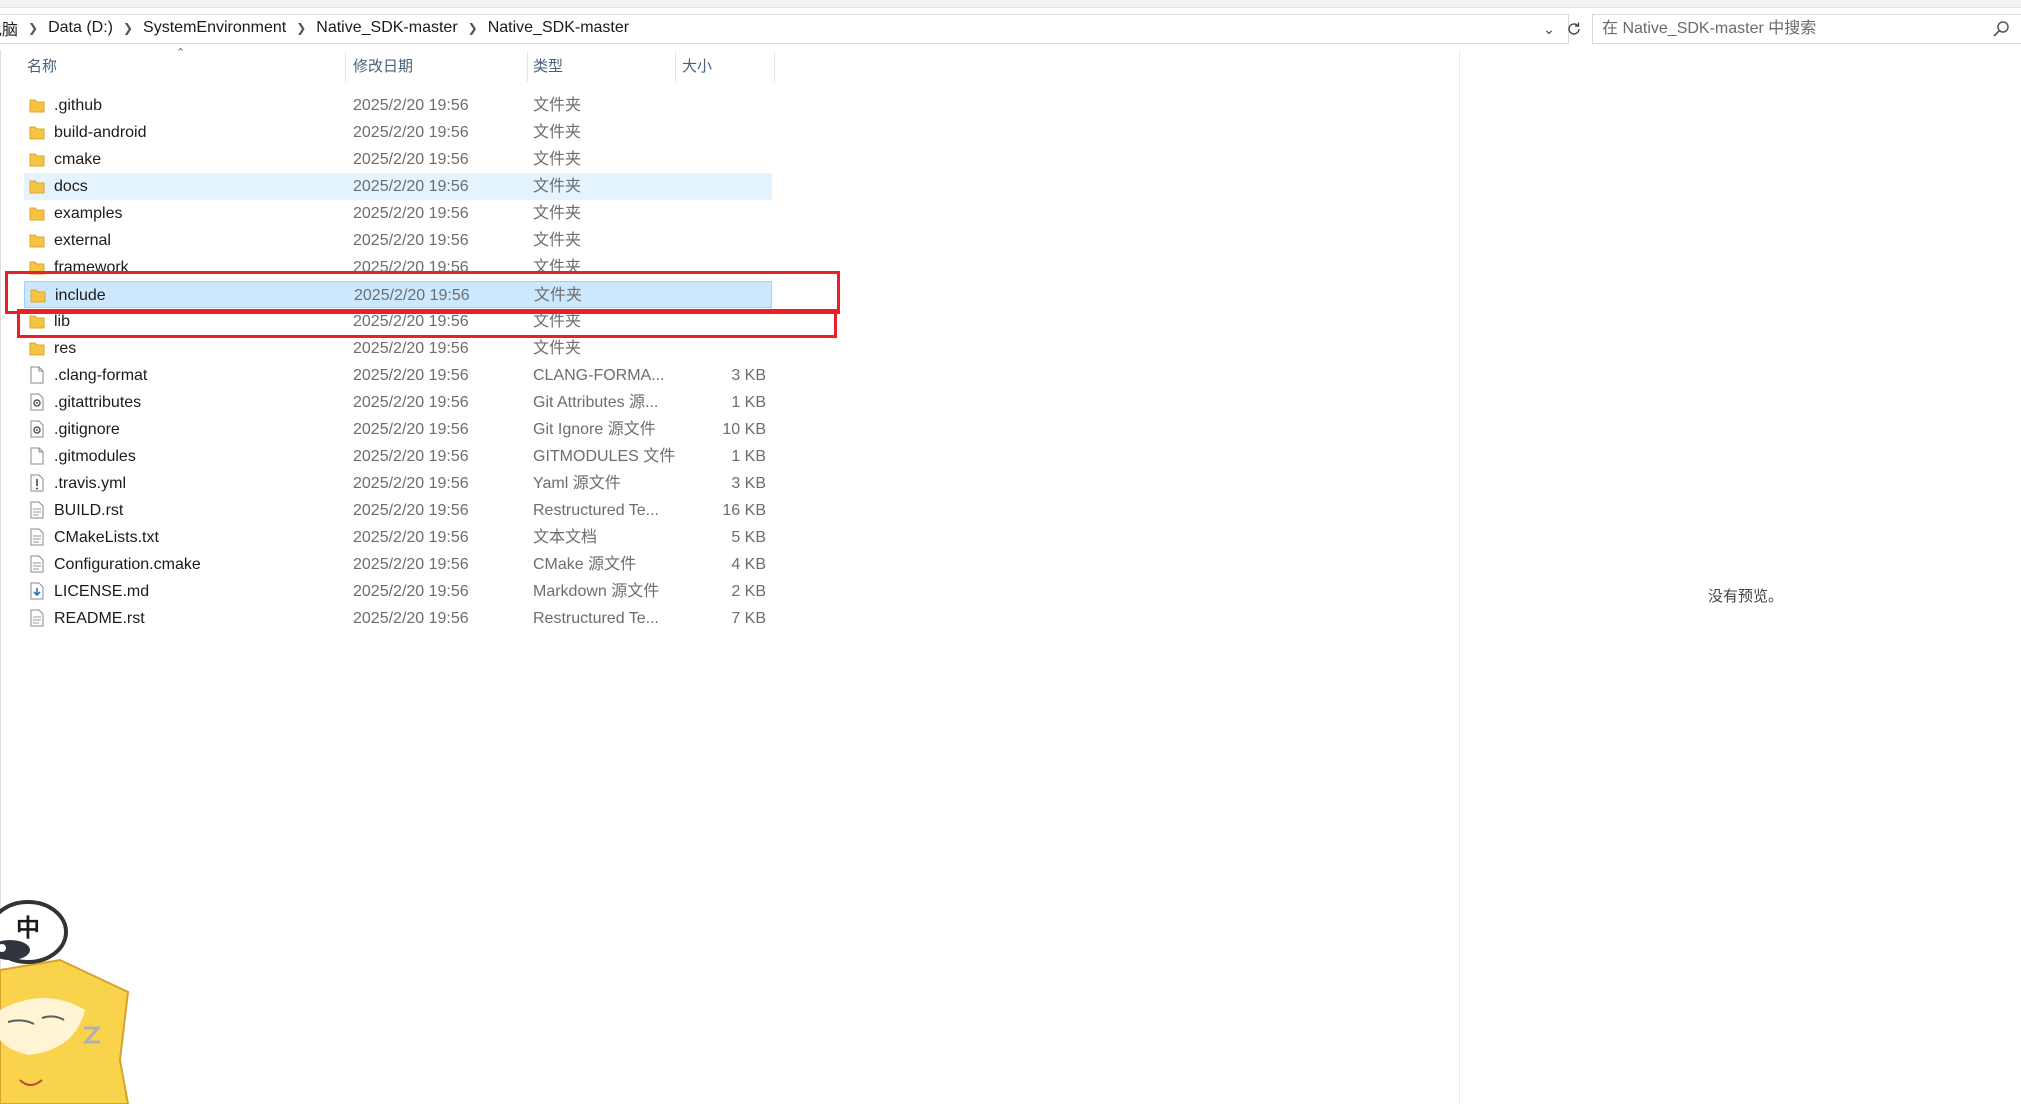 This screenshot has height=1104, width=2021. Describe the element at coordinates (744, 510) in the screenshot. I see `file-size: 16 KB` at that location.